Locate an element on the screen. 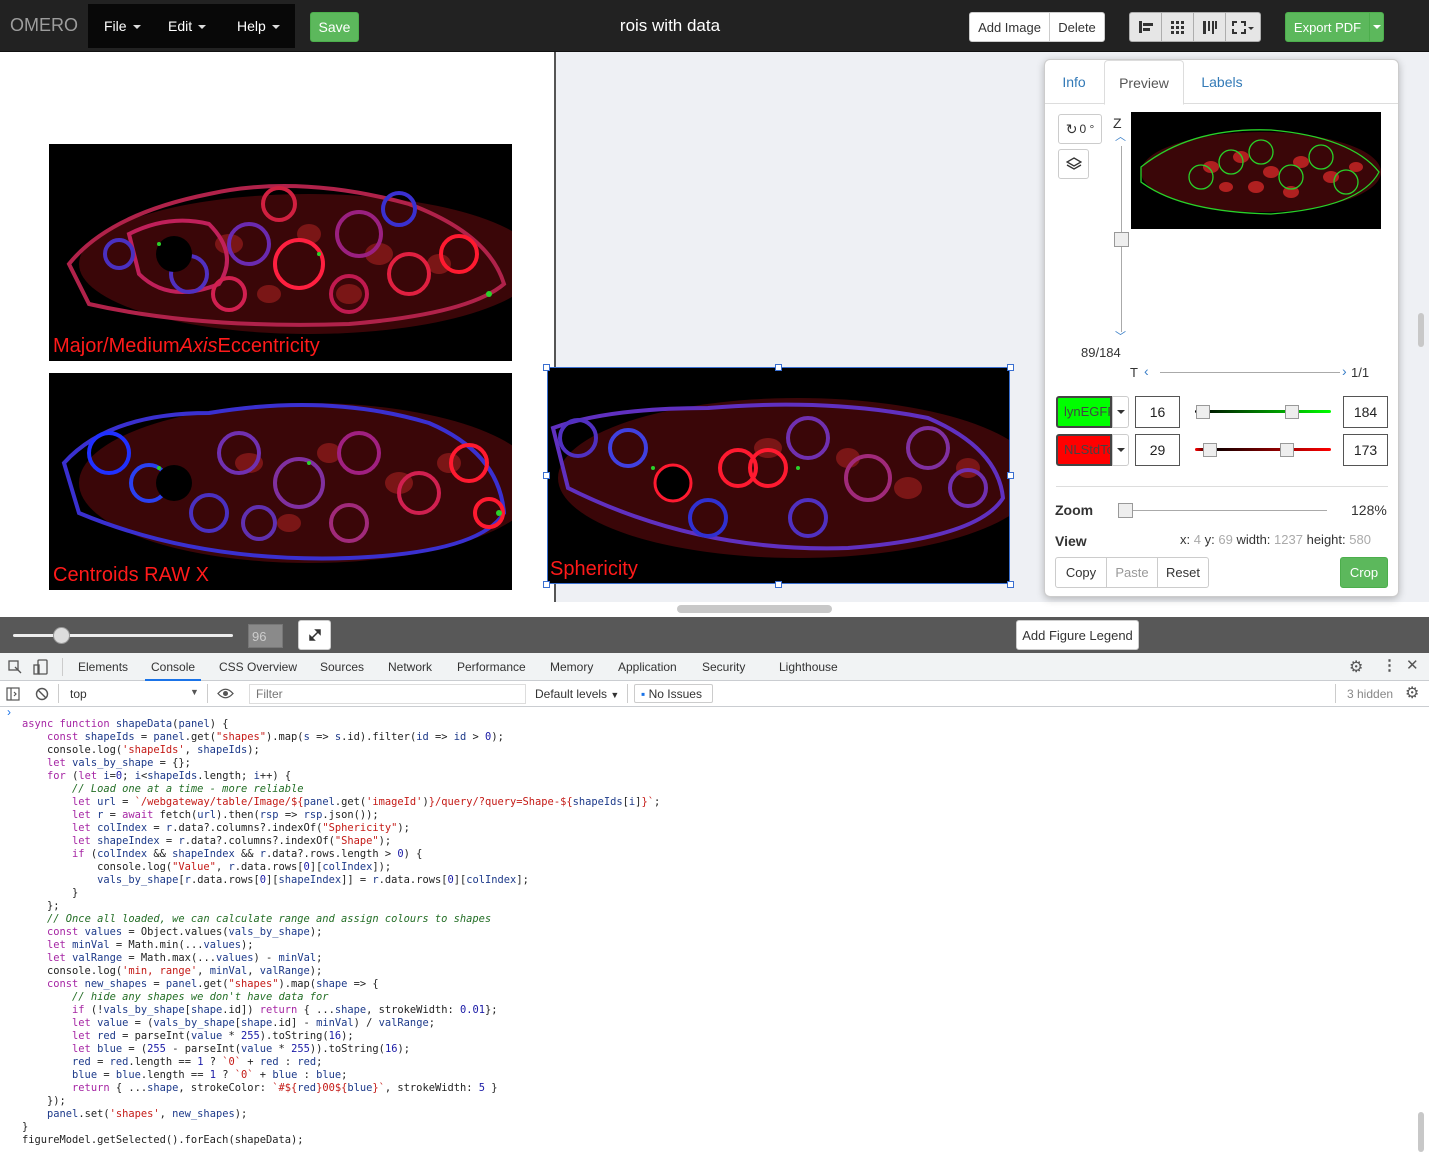  canvas-zoom-slider is located at coordinates (123, 635).